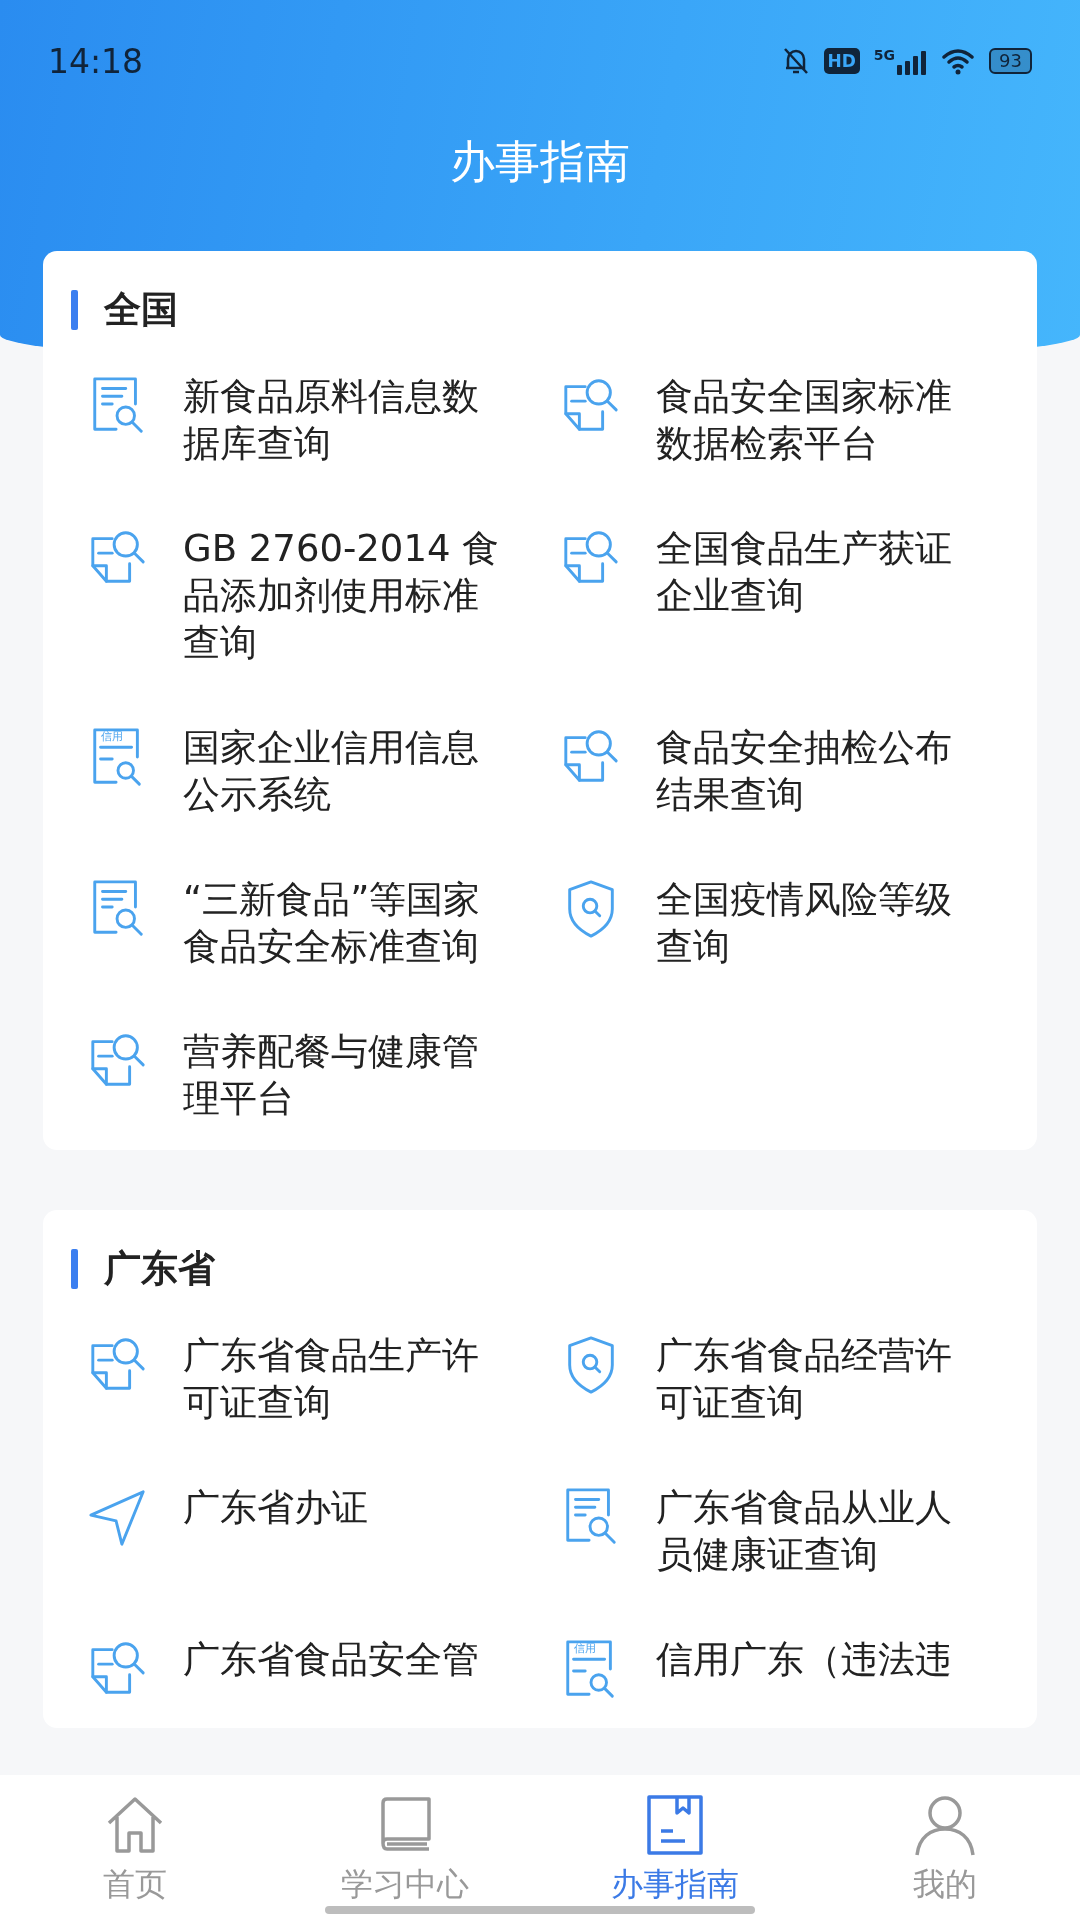 This screenshot has height=1920, width=1080. What do you see at coordinates (159, 1269) in the screenshot?
I see `section-title: 广东省` at bounding box center [159, 1269].